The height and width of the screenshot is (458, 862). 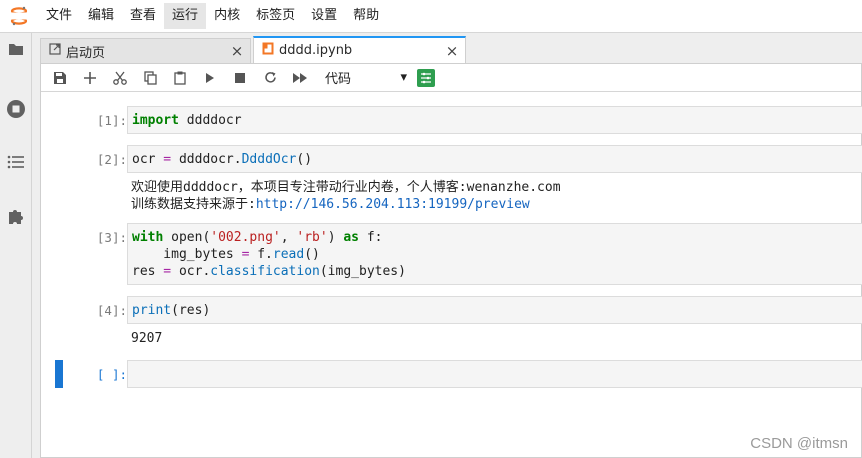 What do you see at coordinates (16, 109) in the screenshot?
I see `stop-circle-icon` at bounding box center [16, 109].